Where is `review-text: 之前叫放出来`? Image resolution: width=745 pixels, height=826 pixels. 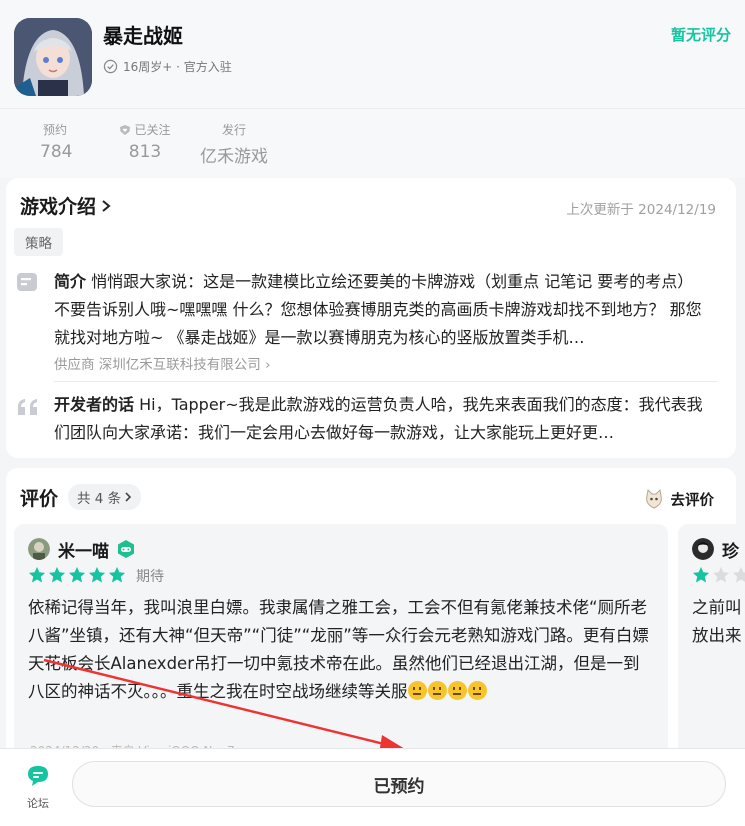
review-text: 之前叫放出来 is located at coordinates (718, 622).